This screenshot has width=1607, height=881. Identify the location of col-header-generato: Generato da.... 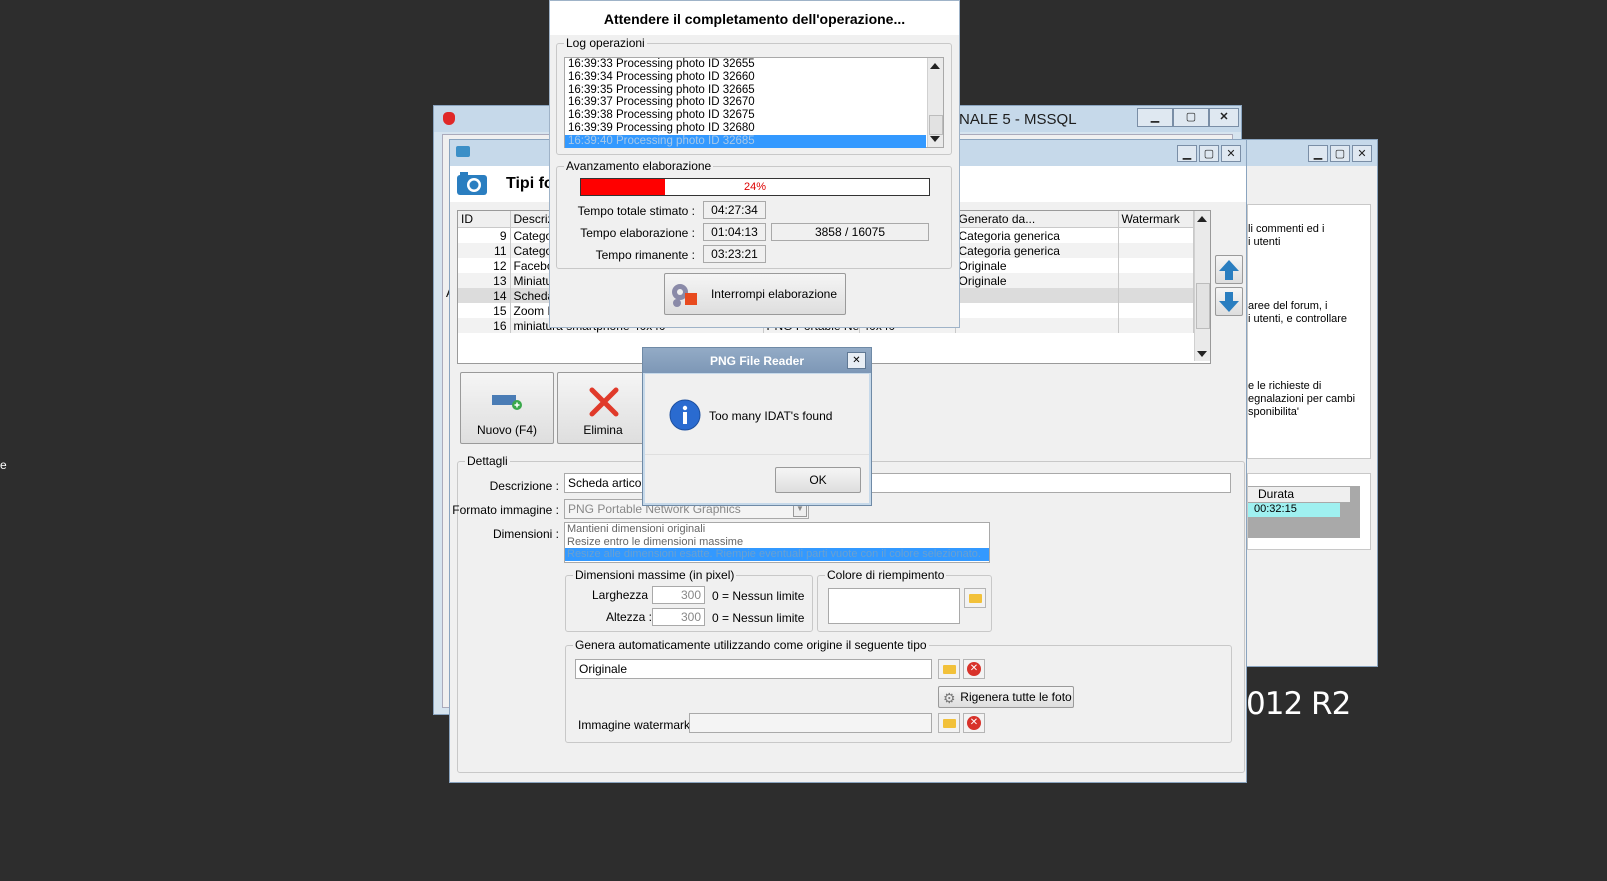
(1037, 219).